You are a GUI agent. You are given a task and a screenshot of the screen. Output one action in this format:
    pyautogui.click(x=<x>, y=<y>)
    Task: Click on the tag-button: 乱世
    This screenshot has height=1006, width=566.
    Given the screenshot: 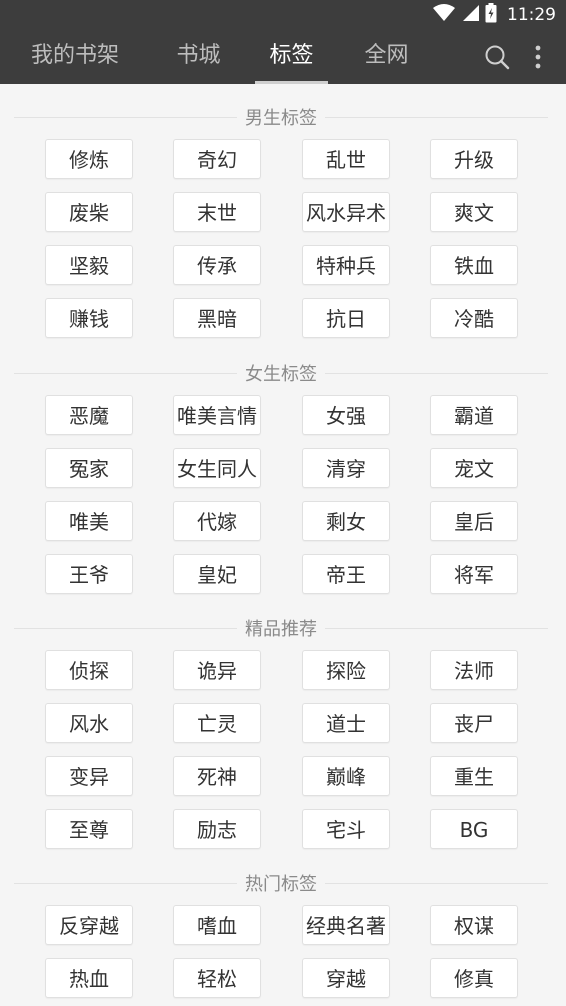 What is the action you would take?
    pyautogui.click(x=346, y=159)
    